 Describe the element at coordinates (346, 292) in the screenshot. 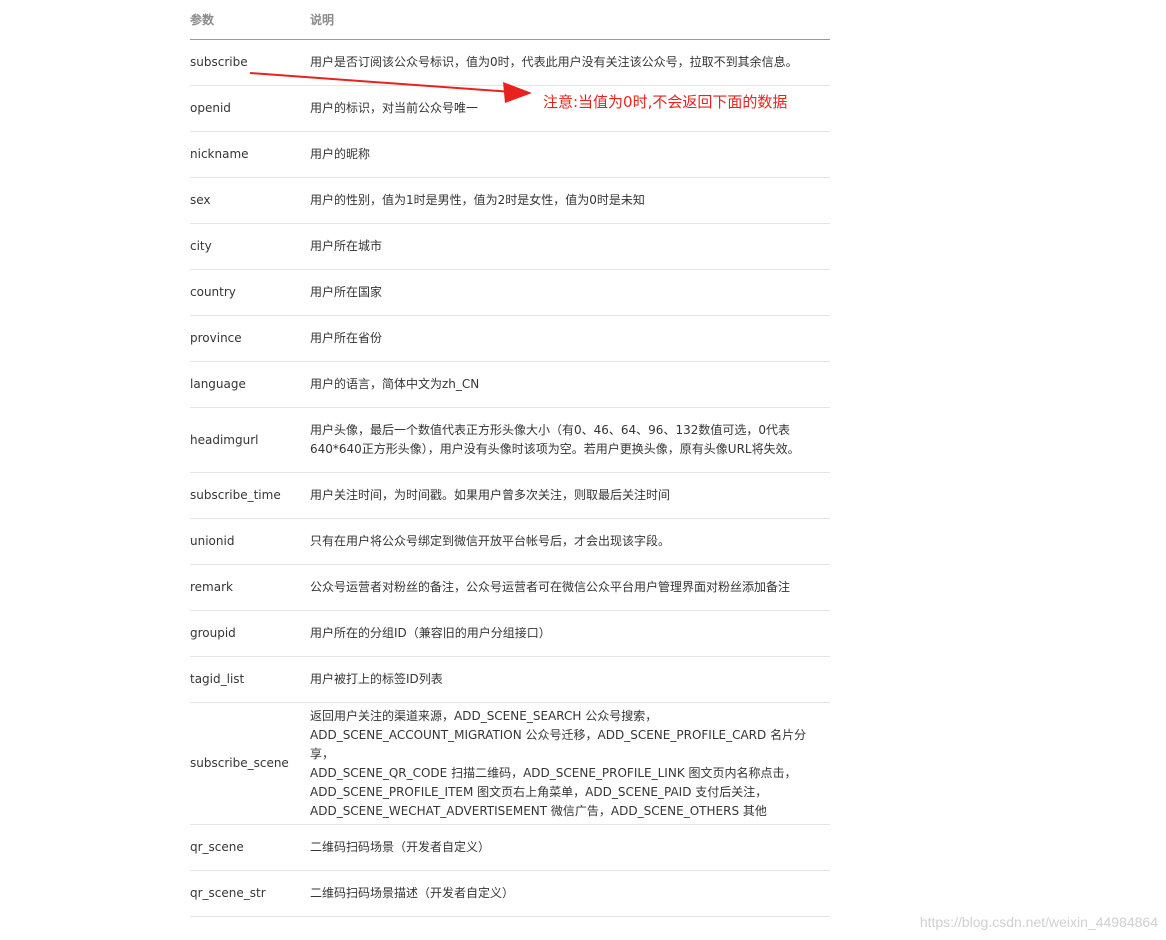

I see `param-desc: 用户所在国家` at that location.